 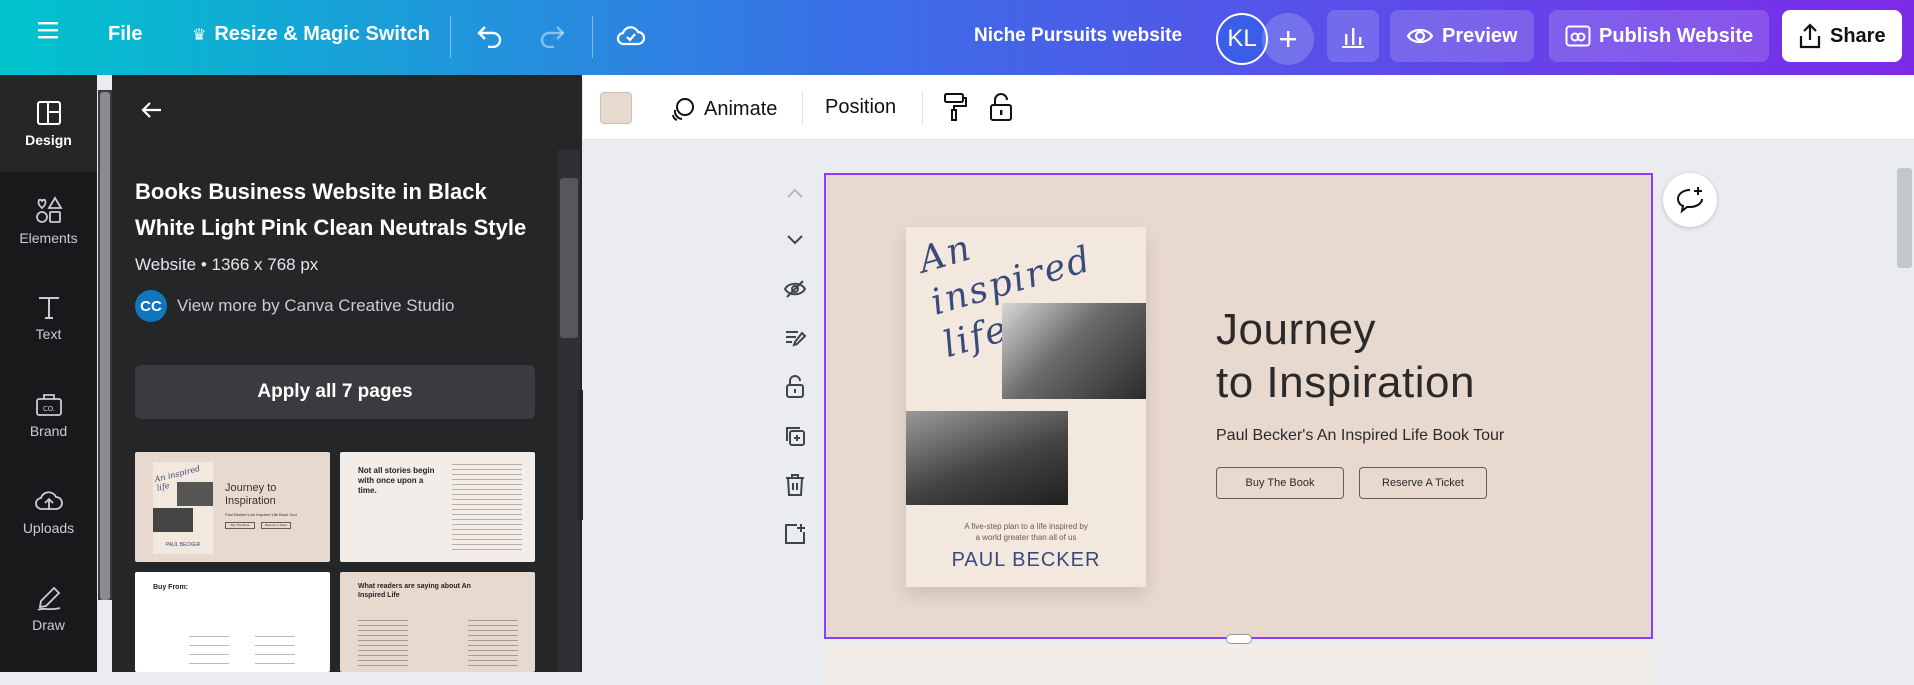 What do you see at coordinates (275, 654) in the screenshot?
I see `thumb-list` at bounding box center [275, 654].